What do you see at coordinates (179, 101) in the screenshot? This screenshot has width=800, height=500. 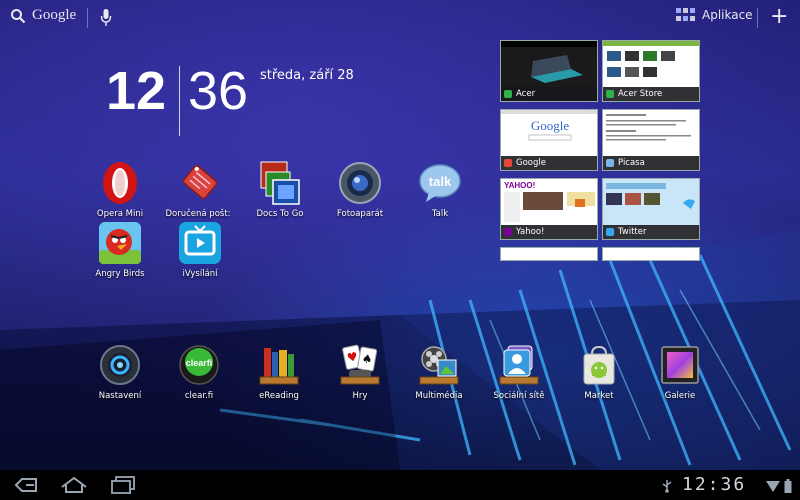 I see `clock-separator` at bounding box center [179, 101].